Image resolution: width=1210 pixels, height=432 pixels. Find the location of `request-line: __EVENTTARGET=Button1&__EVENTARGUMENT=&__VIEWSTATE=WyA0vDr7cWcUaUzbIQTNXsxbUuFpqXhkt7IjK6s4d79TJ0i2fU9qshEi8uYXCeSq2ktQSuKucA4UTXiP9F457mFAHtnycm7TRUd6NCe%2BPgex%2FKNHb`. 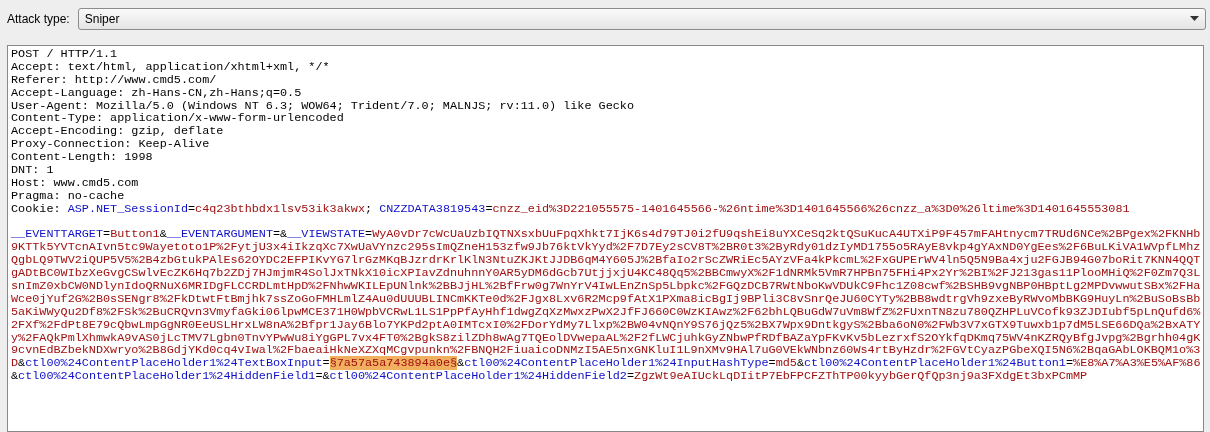

request-line: __EVENTTARGET=Button1&__EVENTARGUMENT=&__VIEWSTATE=WyA0vDr7cWcUaUzbIQTNXsxbUuFpqXhkt7IjK6s4d79TJ0i2fU9qshEi8uYXCeSq2ktQSuKucA4UTXiP9F457mFAHtnycm7TRUd6NCe%2BPgex%2FKNHb is located at coordinates (605, 235).